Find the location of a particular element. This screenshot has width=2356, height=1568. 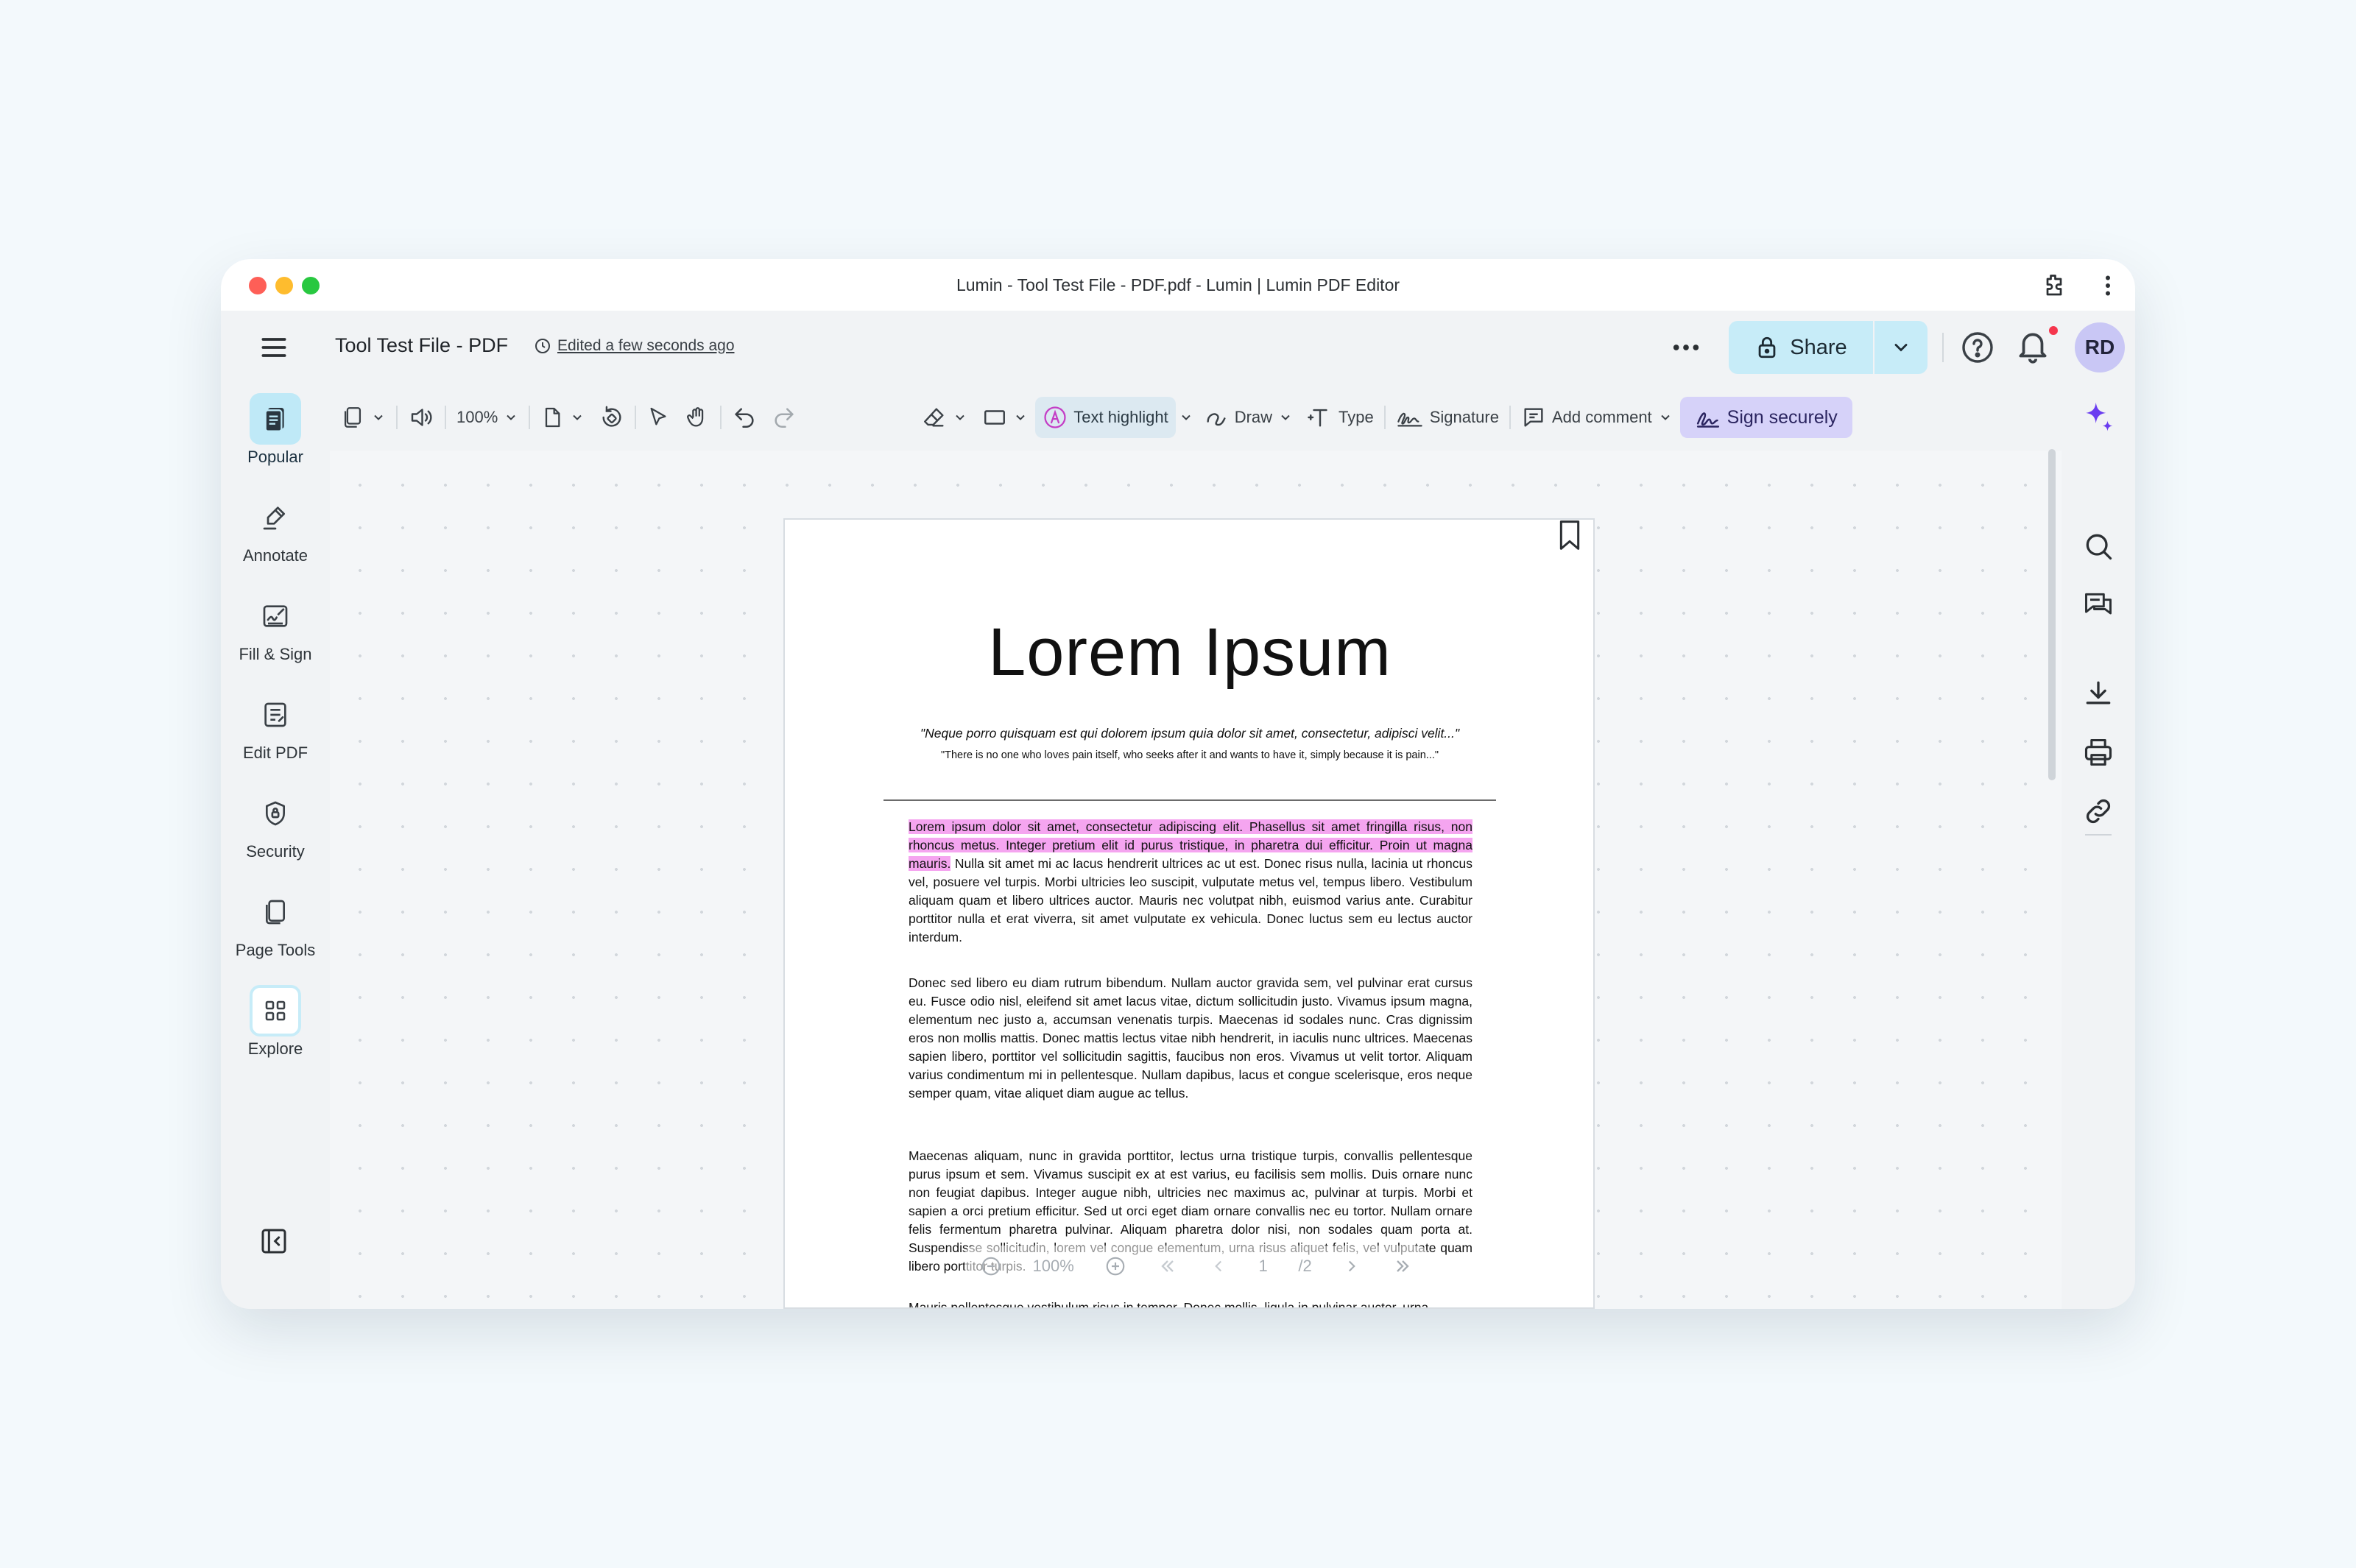

comments-panel-icon is located at coordinates (2098, 605).